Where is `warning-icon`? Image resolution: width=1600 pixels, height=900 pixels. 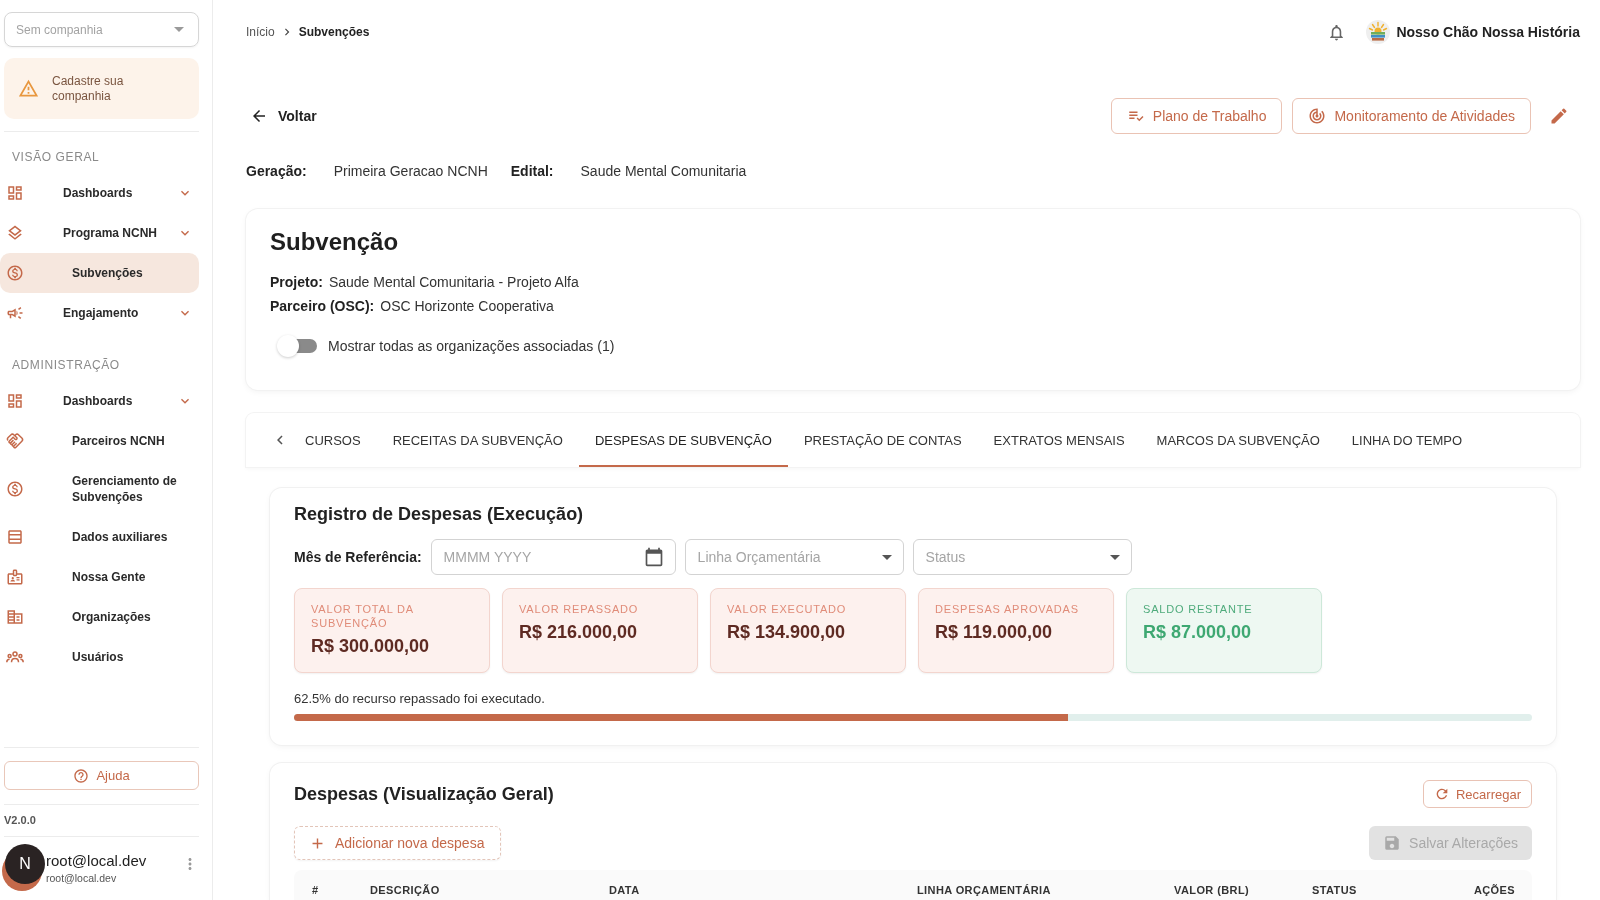
warning-icon is located at coordinates (28, 88).